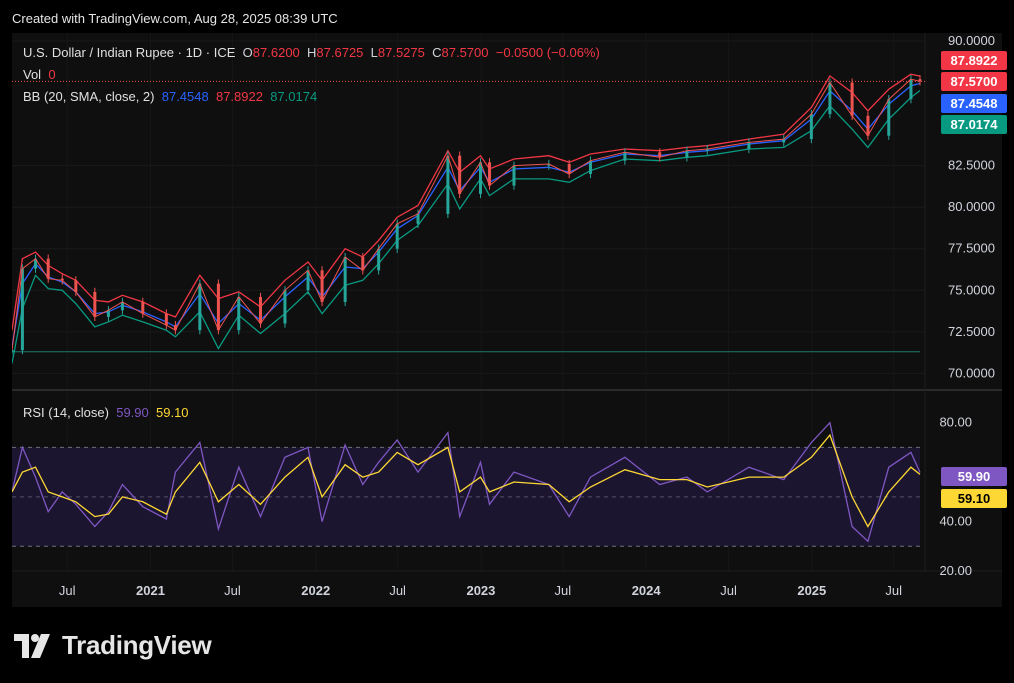 Image resolution: width=1014 pixels, height=683 pixels. Describe the element at coordinates (132, 412) in the screenshot. I see `rsi-value: 59.90` at that location.